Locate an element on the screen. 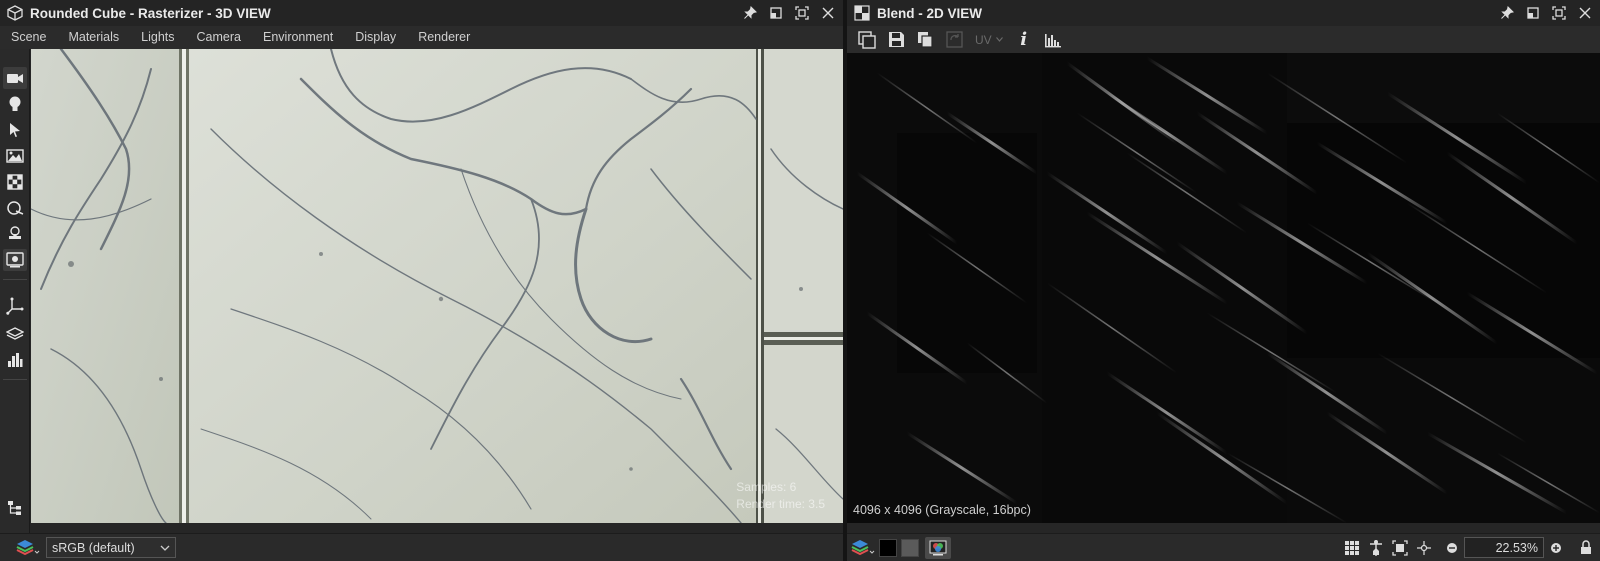 Image resolution: width=1600 pixels, height=561 pixels. refresh-image-icon is located at coordinates (954, 40).